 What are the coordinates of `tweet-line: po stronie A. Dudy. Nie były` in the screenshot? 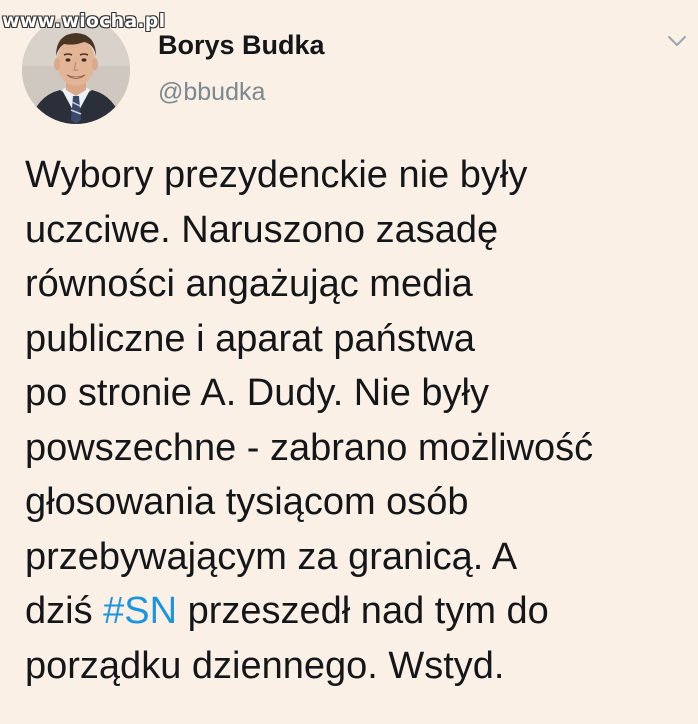 It's located at (257, 393).